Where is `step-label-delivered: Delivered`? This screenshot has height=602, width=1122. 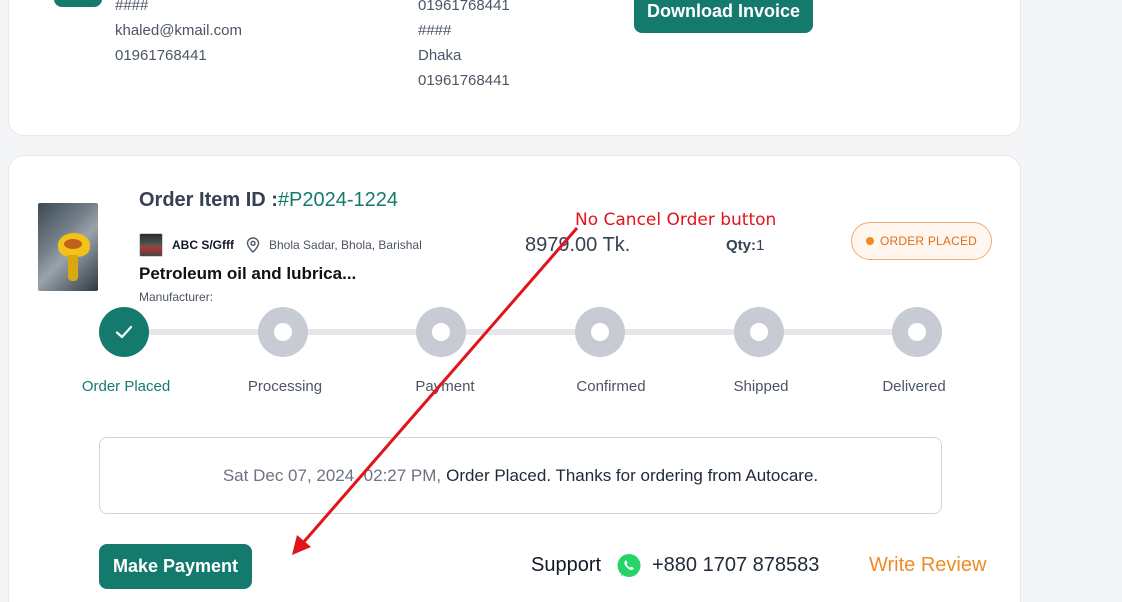 step-label-delivered: Delivered is located at coordinates (914, 386).